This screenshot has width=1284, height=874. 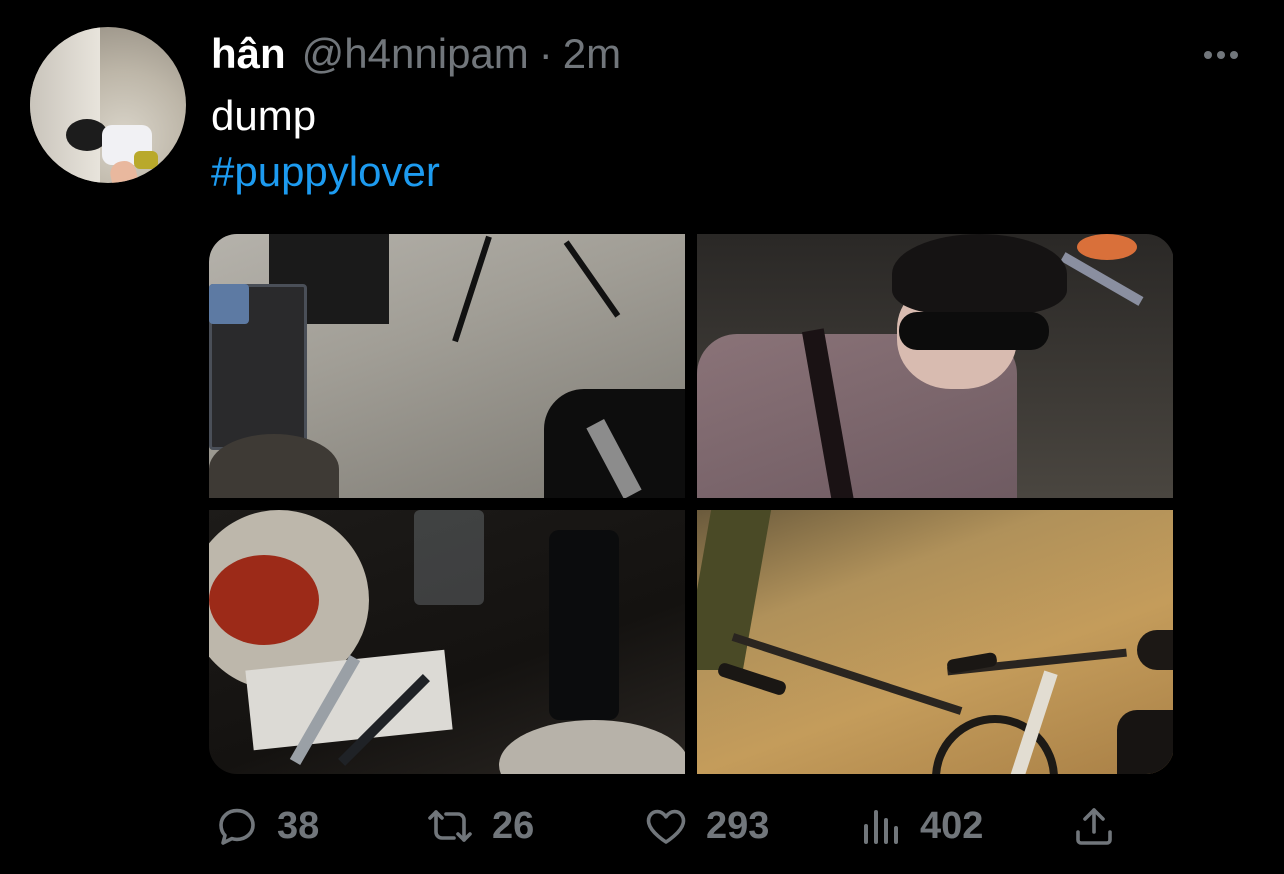 I want to click on photo-grip, so click(x=752, y=679).